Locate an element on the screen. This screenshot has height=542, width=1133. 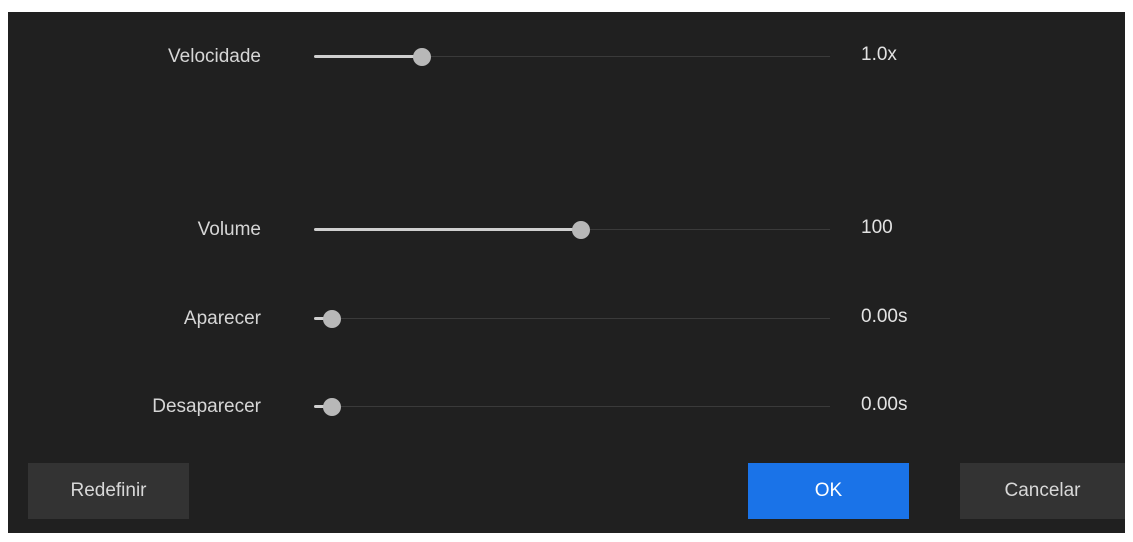
fade-in-value: 0.00s is located at coordinates (884, 316).